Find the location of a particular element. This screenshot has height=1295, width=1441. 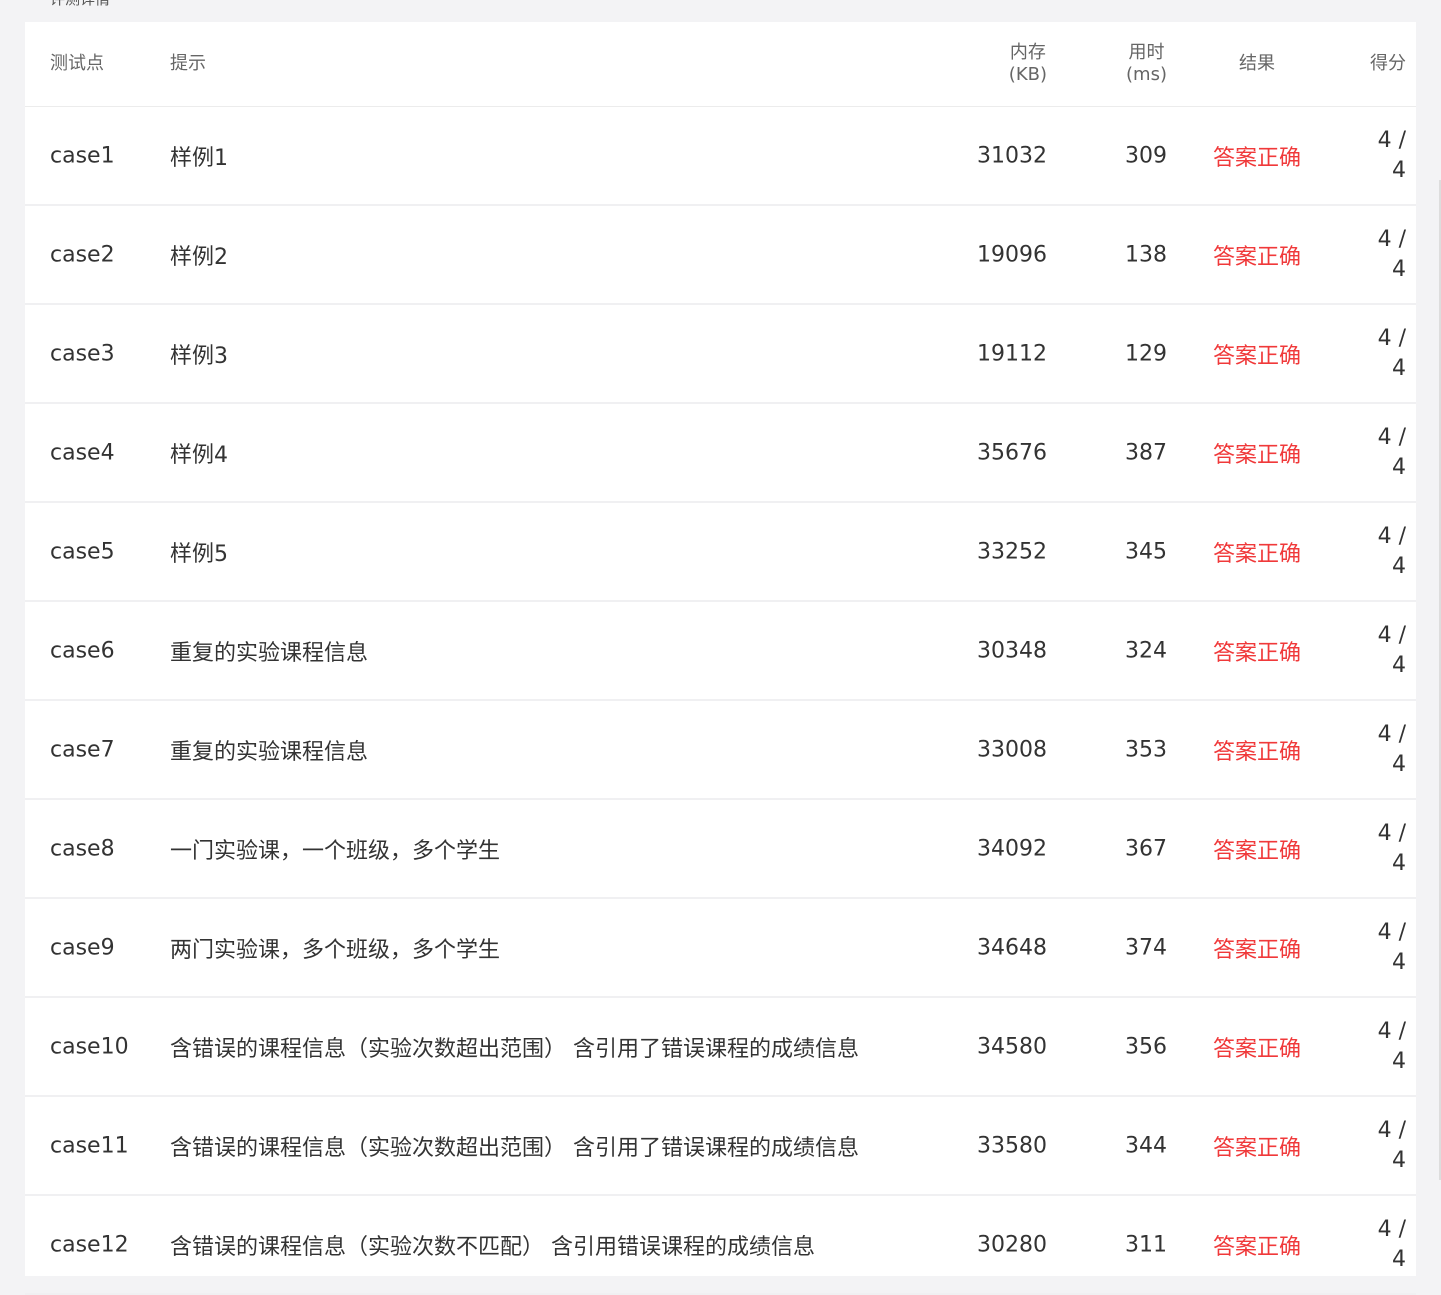

case-memory: 30348 is located at coordinates (1012, 650).